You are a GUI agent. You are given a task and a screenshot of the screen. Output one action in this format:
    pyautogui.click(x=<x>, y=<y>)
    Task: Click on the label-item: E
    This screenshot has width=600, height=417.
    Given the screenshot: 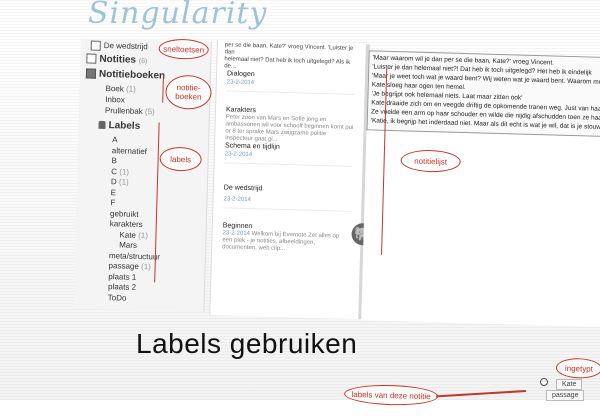 What is the action you would take?
    pyautogui.click(x=114, y=192)
    